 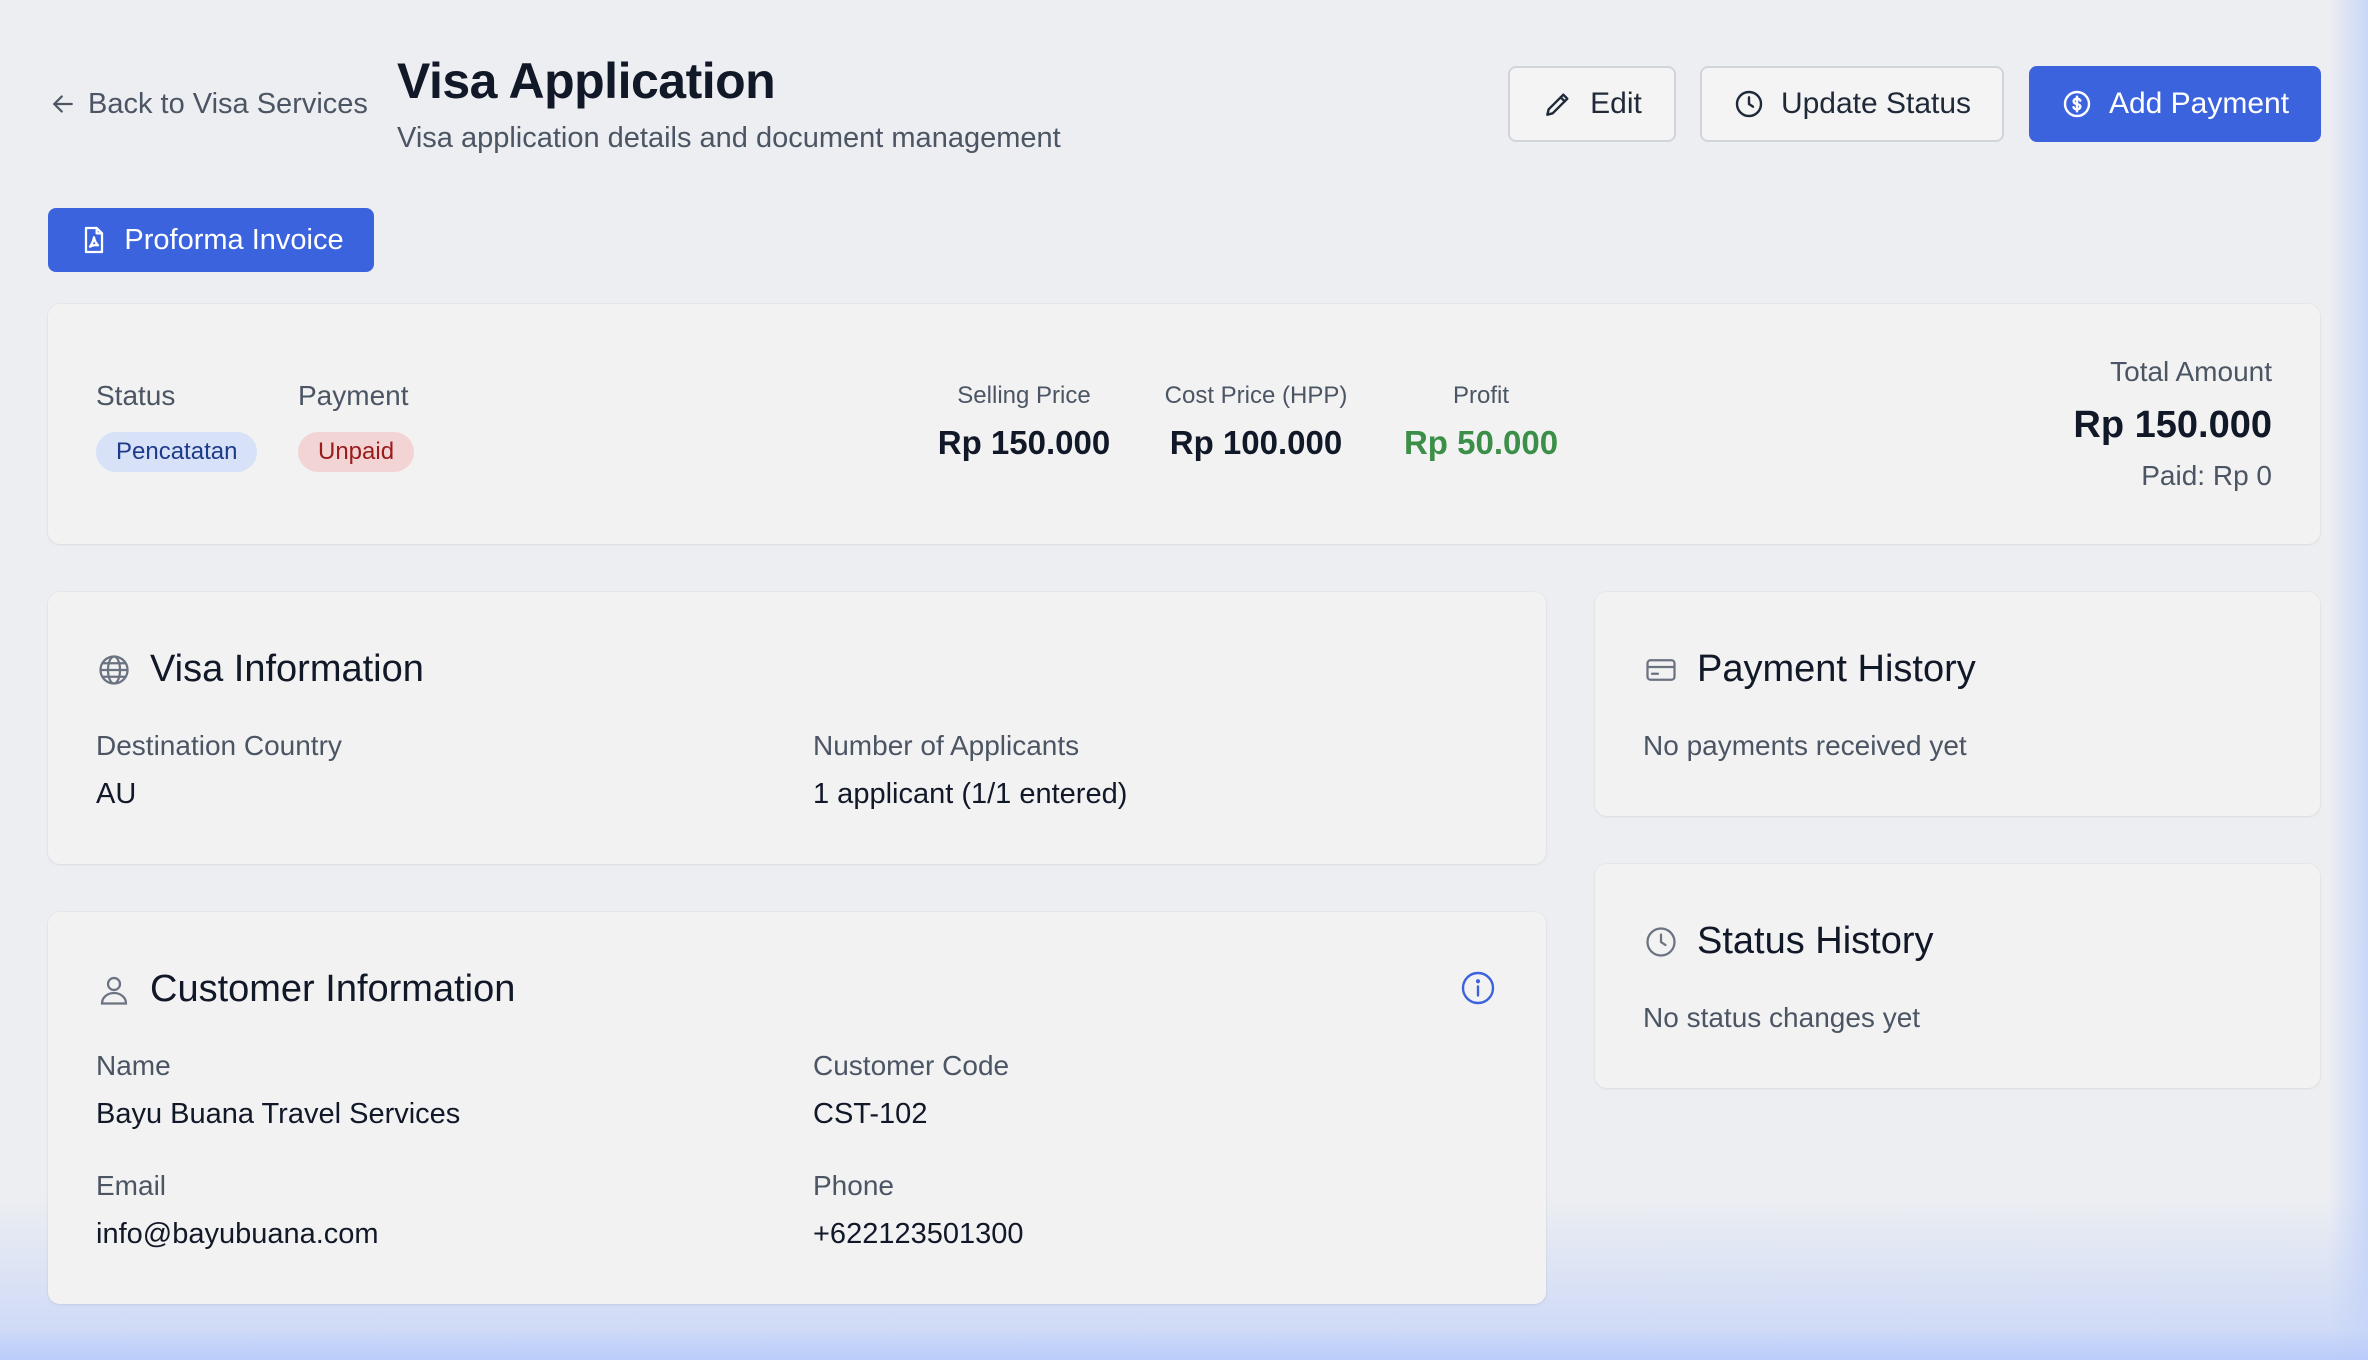 I want to click on customer-name-label: Name, so click(x=133, y=1065).